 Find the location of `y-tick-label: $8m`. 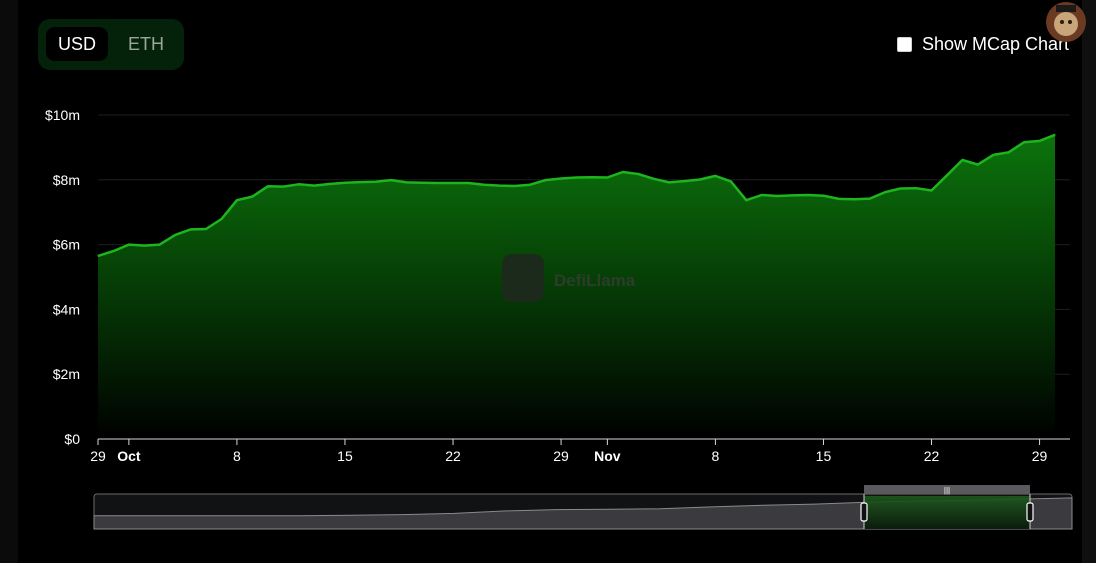

y-tick-label: $8m is located at coordinates (66, 180).